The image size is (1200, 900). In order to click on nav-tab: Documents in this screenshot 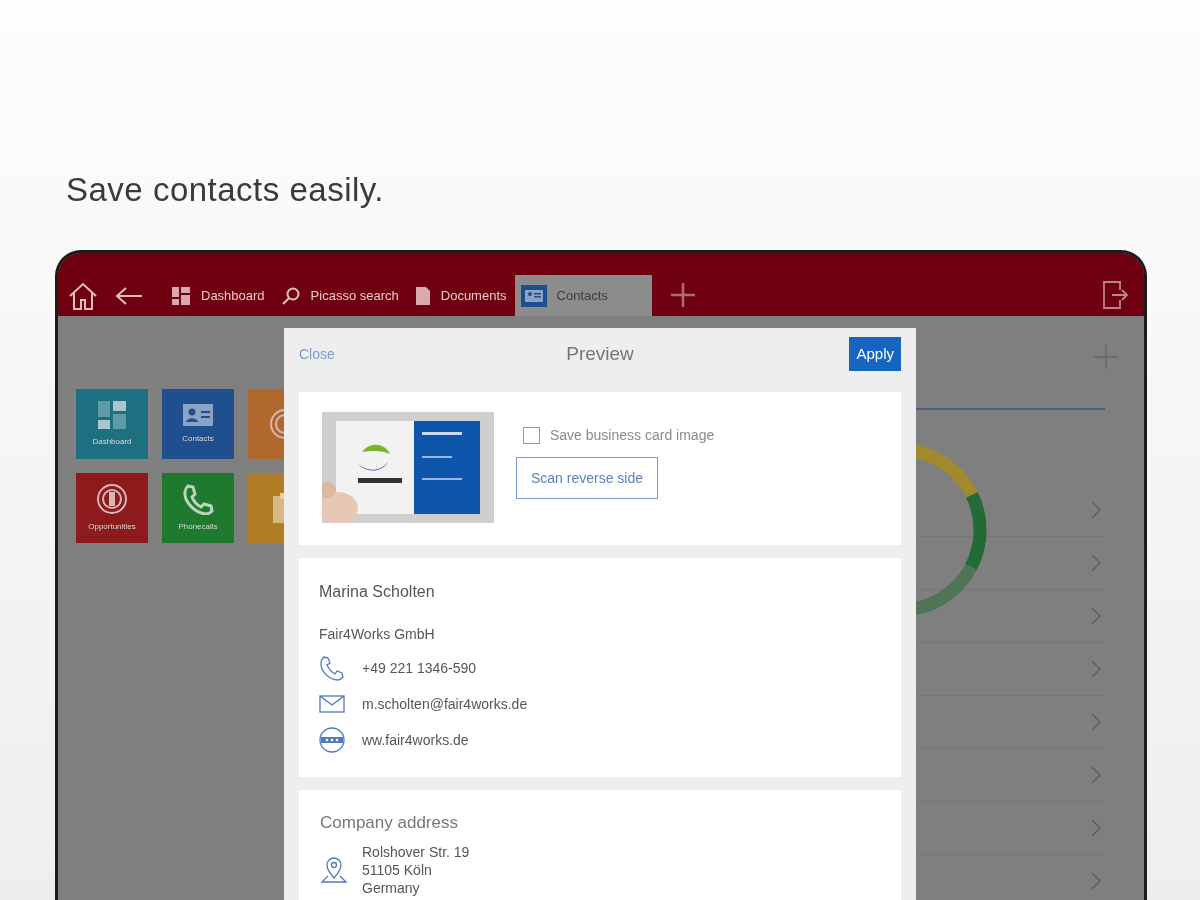, I will do `click(460, 295)`.